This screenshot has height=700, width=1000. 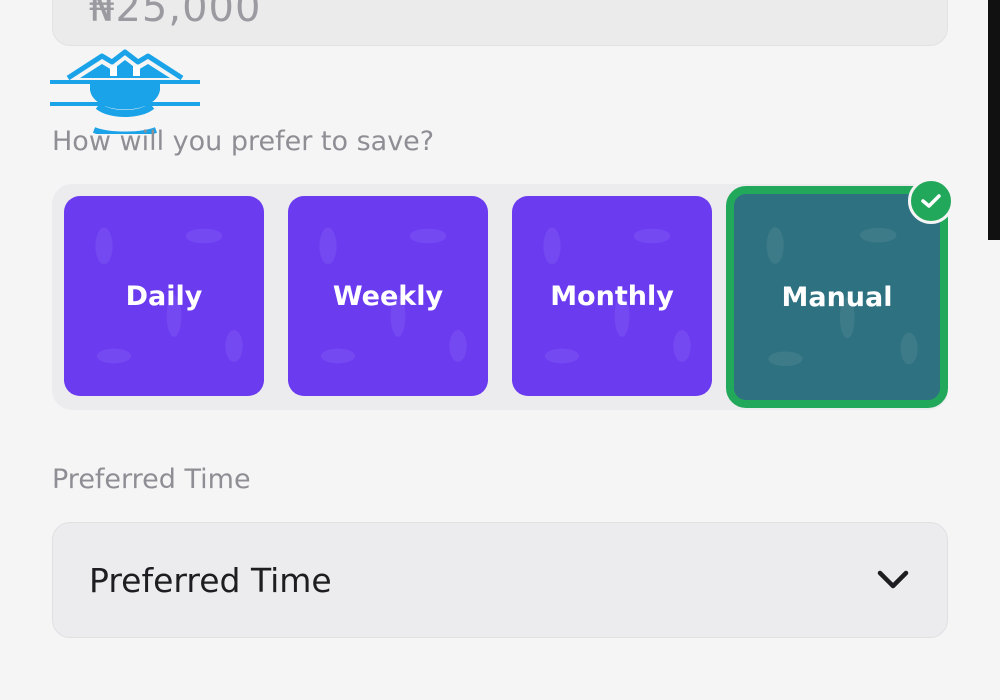 What do you see at coordinates (210, 580) in the screenshot?
I see `preferred-time-value: Preferred Time` at bounding box center [210, 580].